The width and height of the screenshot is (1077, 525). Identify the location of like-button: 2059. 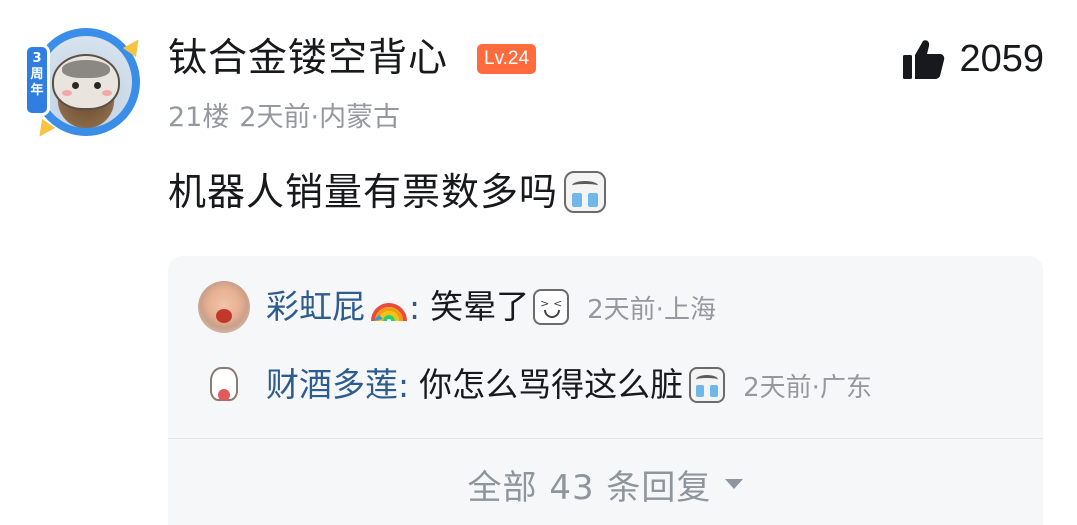
(972, 59).